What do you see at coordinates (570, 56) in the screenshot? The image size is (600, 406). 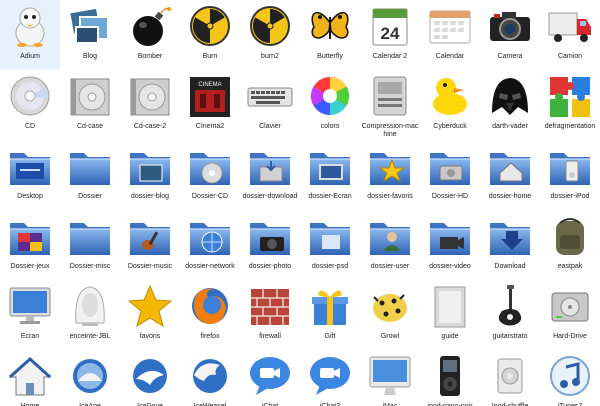 I see `icon-label: Camion` at bounding box center [570, 56].